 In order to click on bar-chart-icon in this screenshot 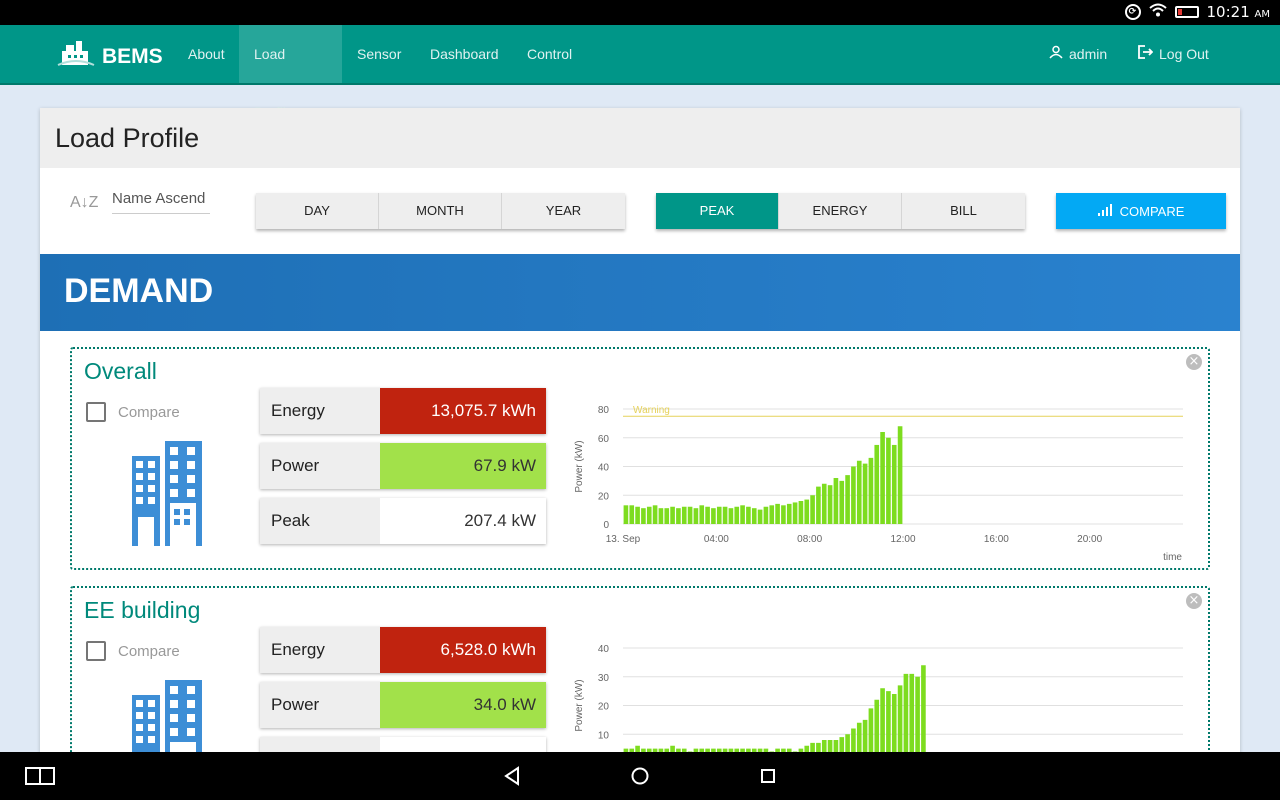, I will do `click(1104, 211)`.